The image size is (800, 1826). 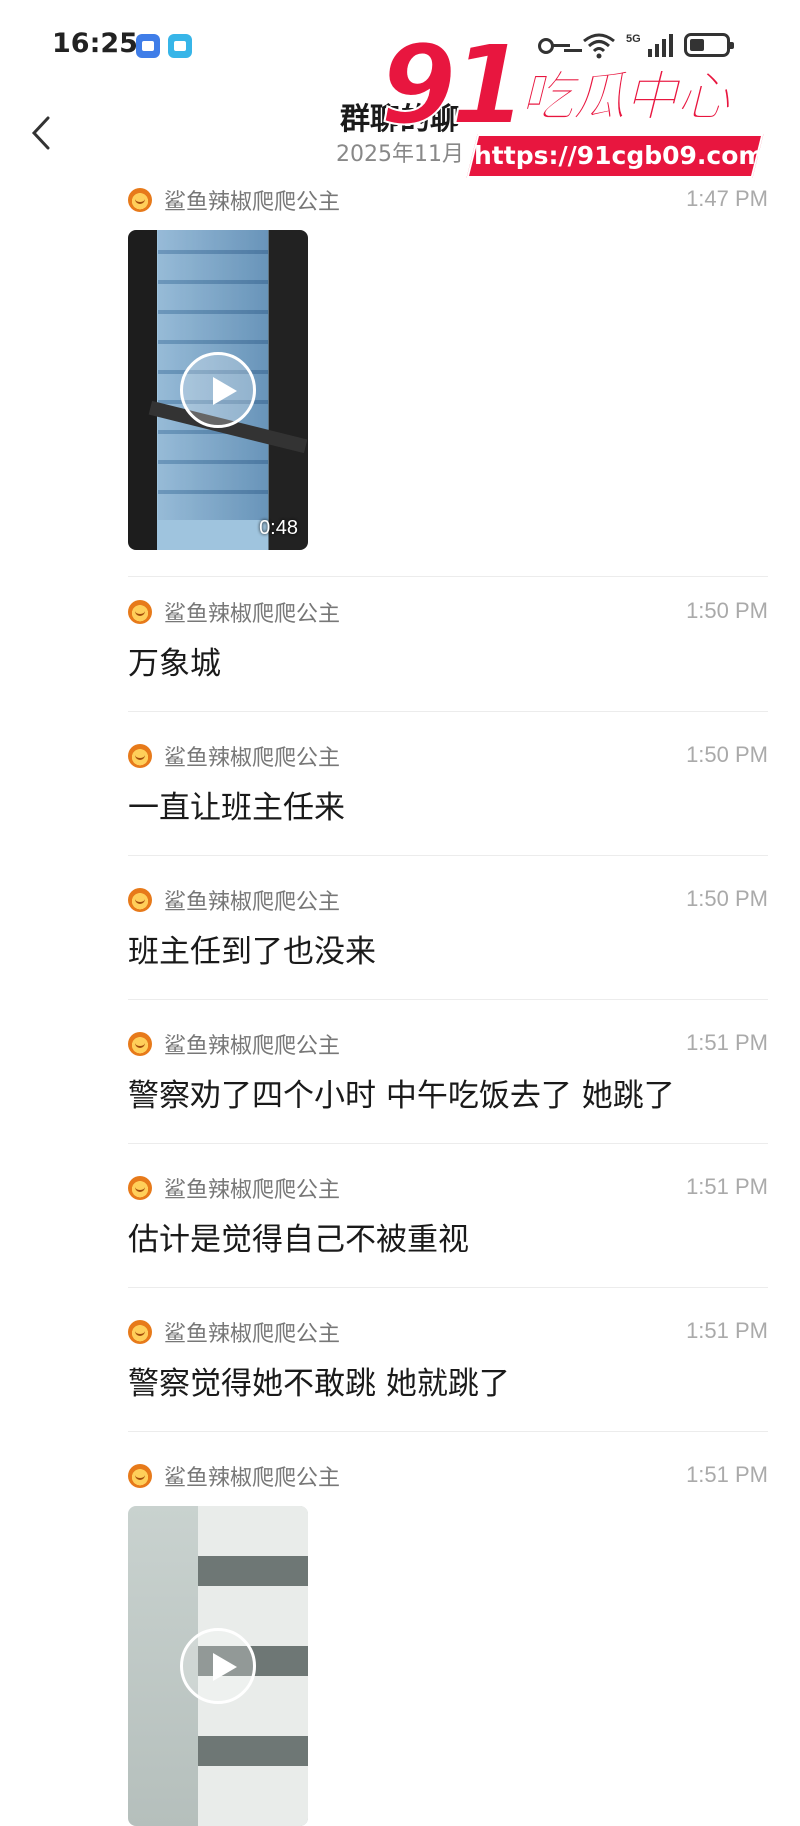 What do you see at coordinates (625, 96) in the screenshot?
I see `watermark-text: 吃瓜中心` at bounding box center [625, 96].